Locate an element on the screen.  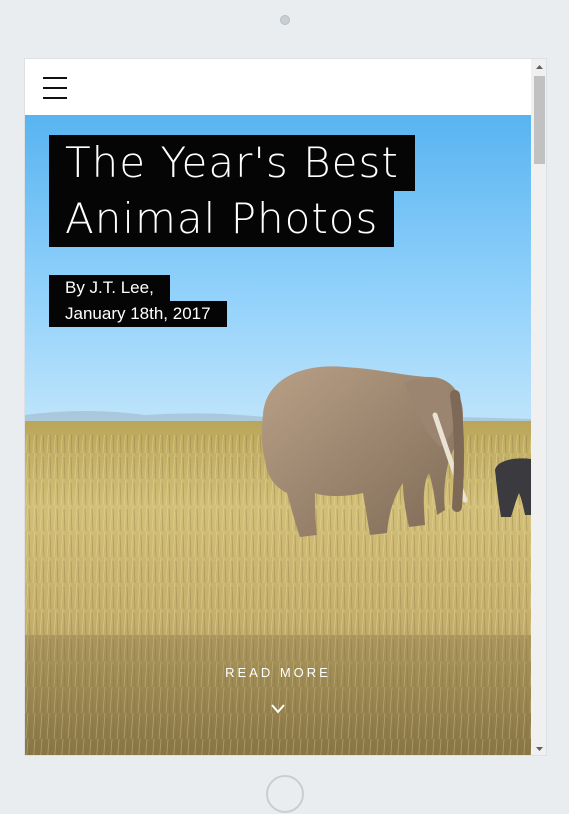
vertical-scrollbar is located at coordinates (538, 407).